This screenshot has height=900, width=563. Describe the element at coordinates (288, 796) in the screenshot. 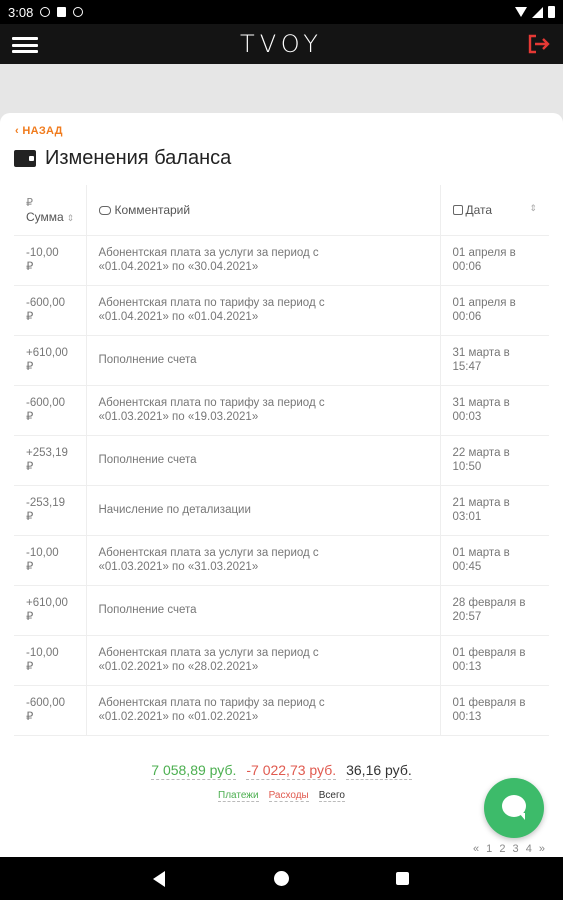

I see `expenses-filter: Расходы` at that location.